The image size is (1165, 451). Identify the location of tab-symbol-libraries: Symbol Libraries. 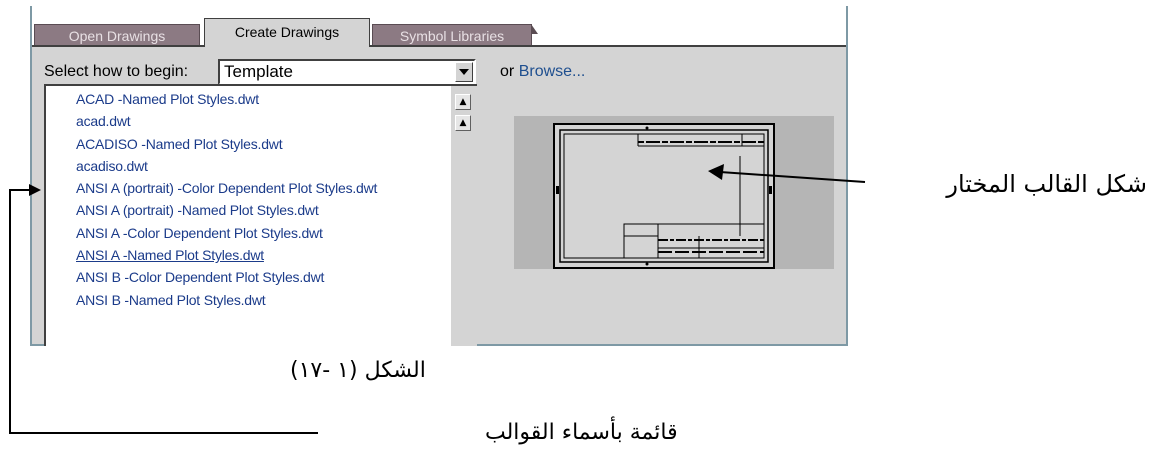
(455, 35).